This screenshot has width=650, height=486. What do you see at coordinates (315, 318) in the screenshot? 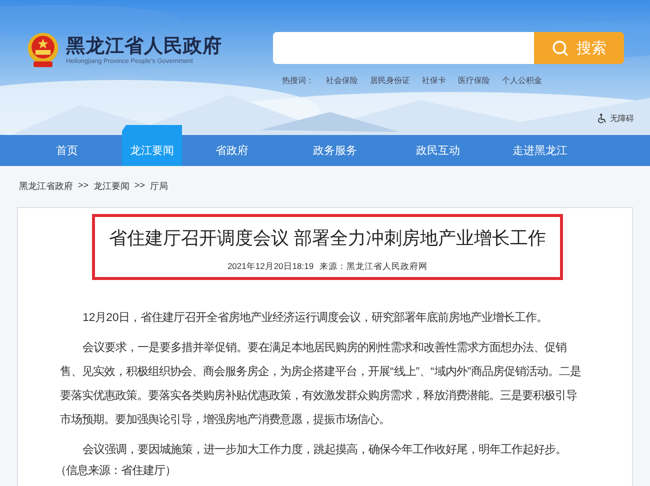
I see `article-paragraph: 12月20日，省住建厅召开全省房地产业经济运行调度会议，研究部署年底前房地产业增长工作。` at bounding box center [315, 318].